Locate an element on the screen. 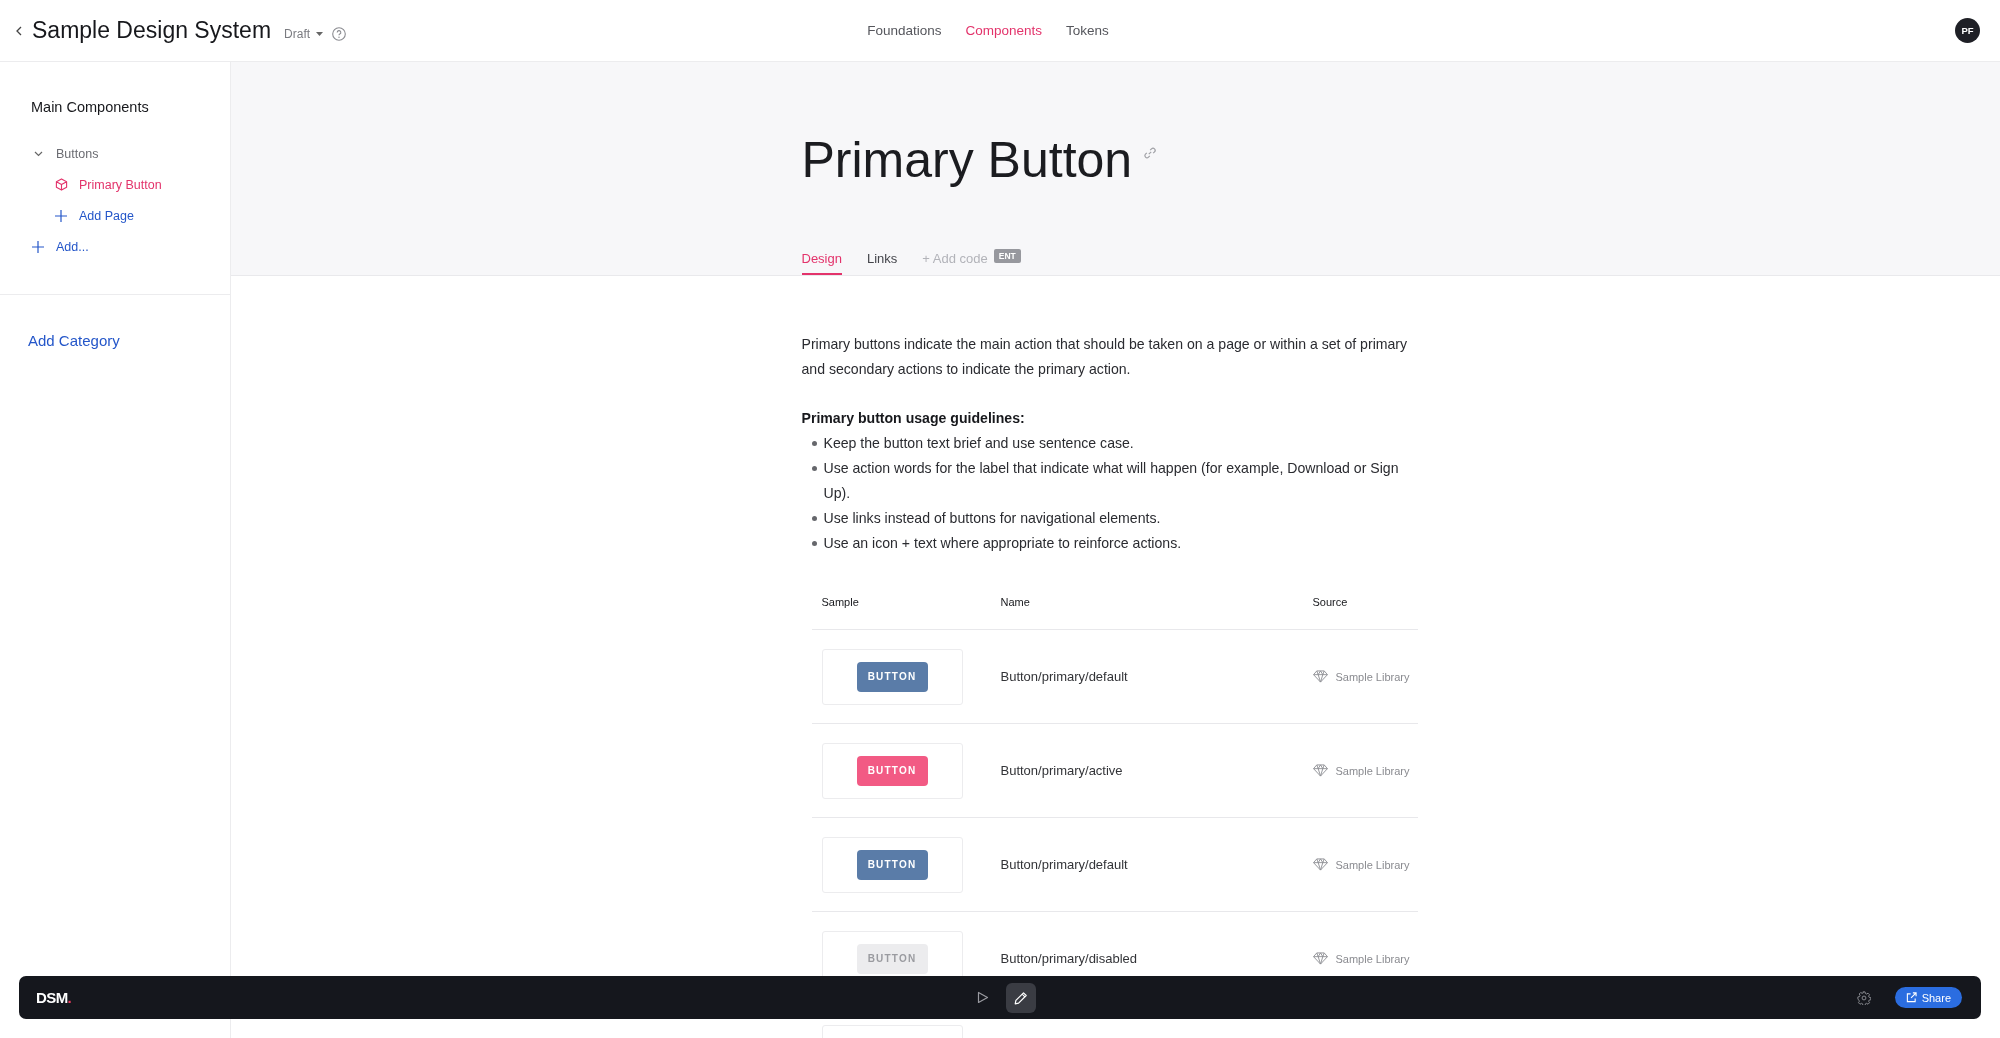 This screenshot has width=2000, height=1038. column-header: Name is located at coordinates (1015, 601).